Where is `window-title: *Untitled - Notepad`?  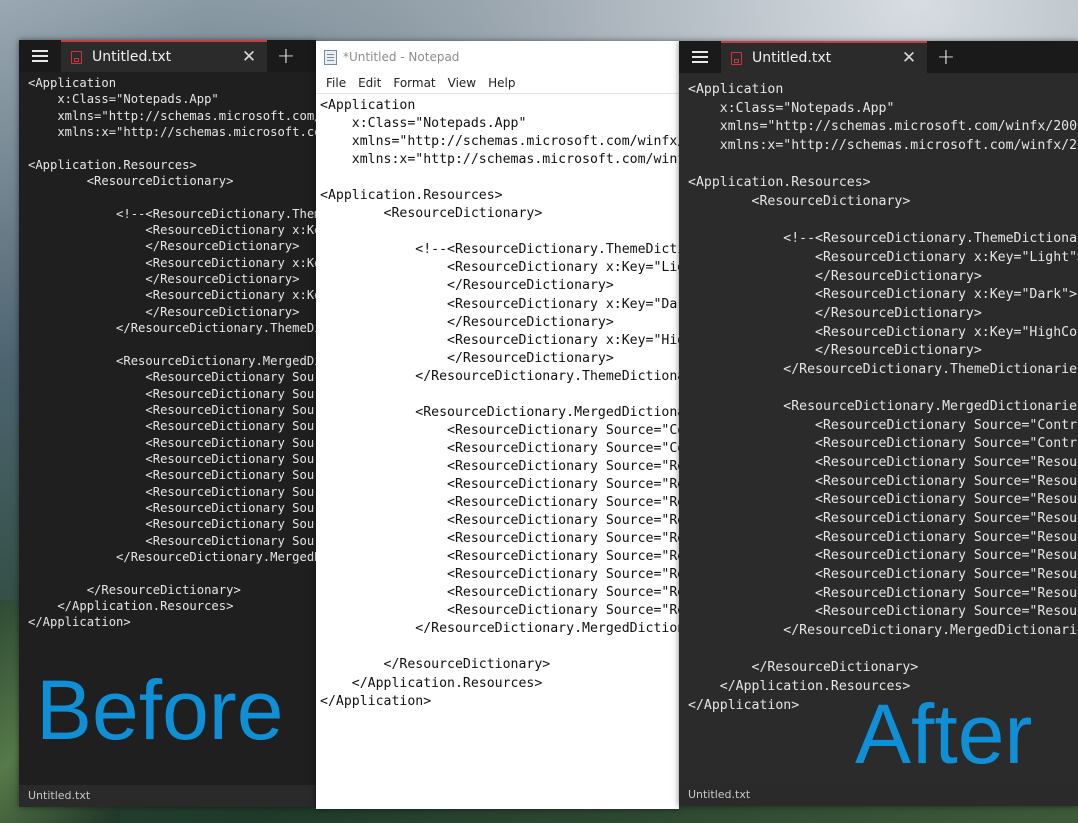
window-title: *Untitled - Notepad is located at coordinates (401, 57).